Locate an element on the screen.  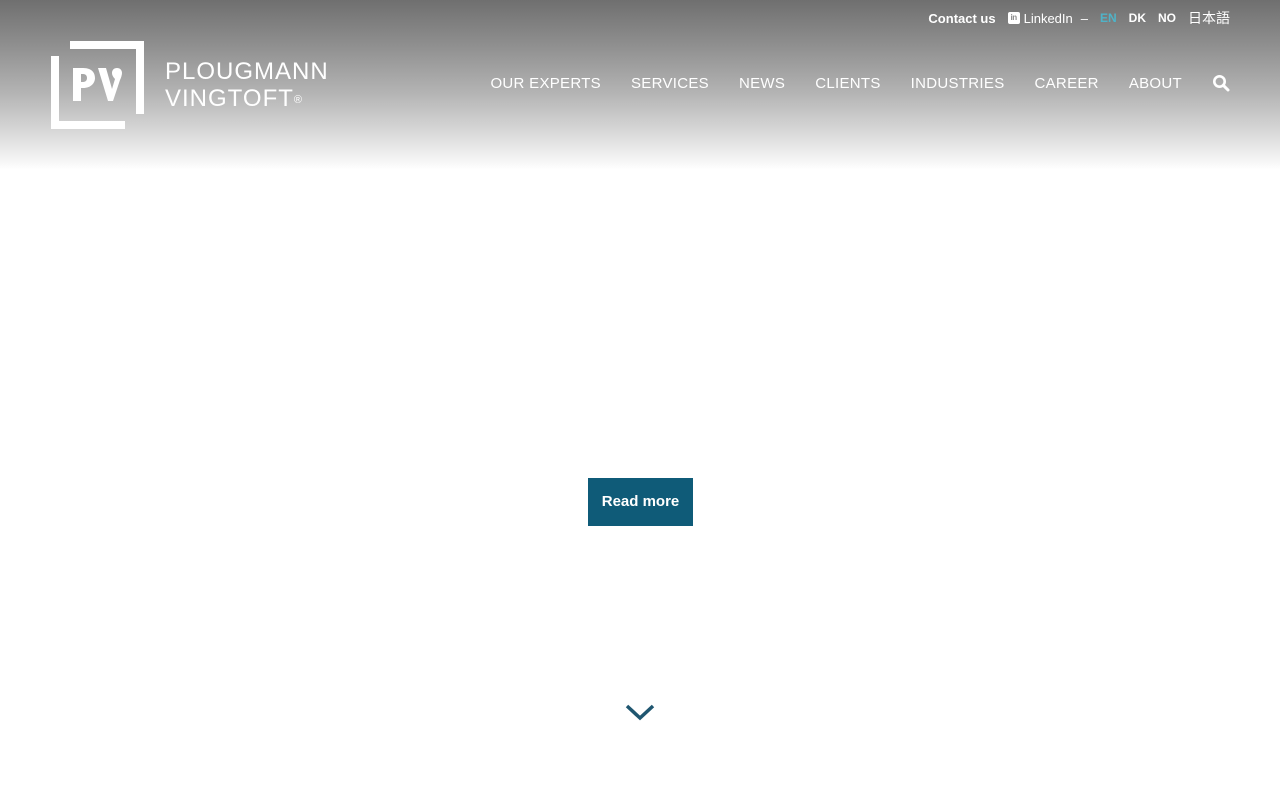
nav-item-news: NEWS is located at coordinates (762, 83).